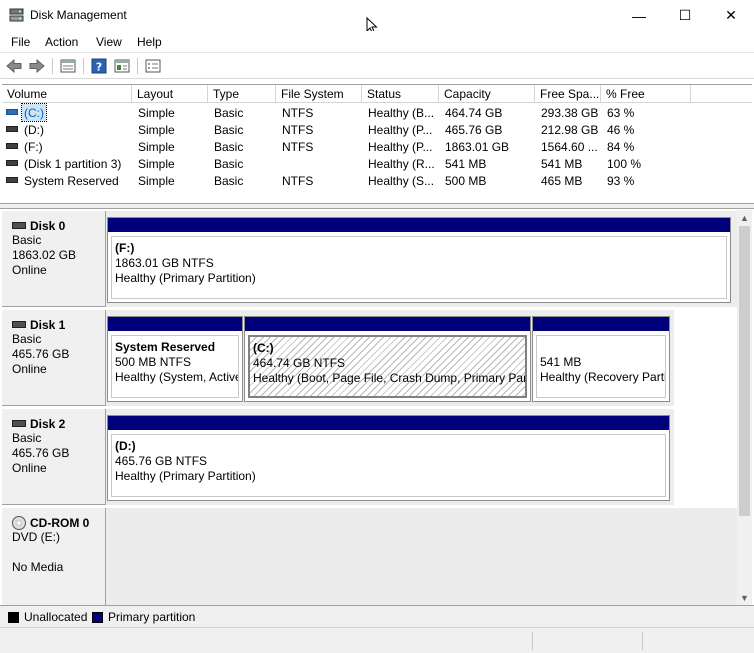 The image size is (754, 653). I want to click on disk-label-disk1: Disk 1 Basic 465.76 GB Online, so click(54, 358).